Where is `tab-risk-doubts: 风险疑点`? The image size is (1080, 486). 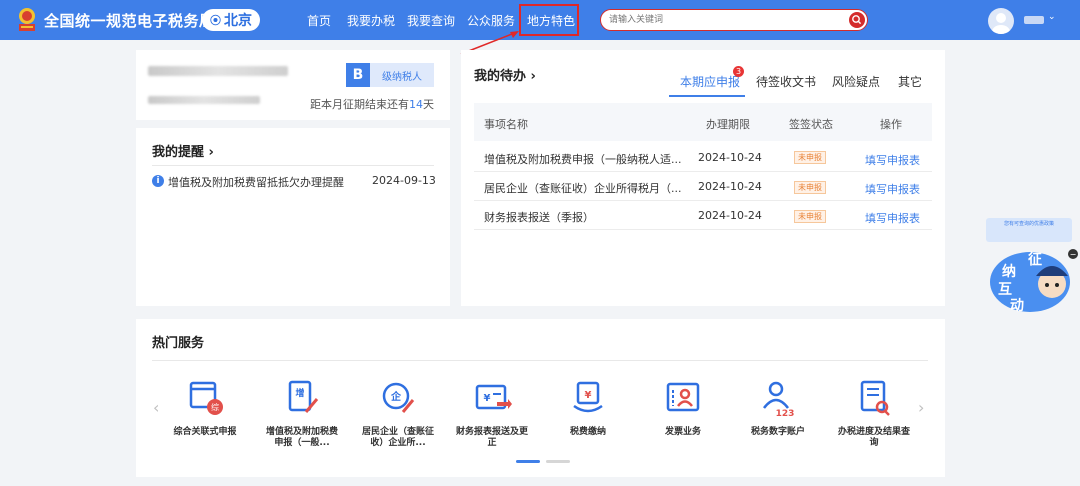 tab-risk-doubts: 风险疑点 is located at coordinates (856, 81).